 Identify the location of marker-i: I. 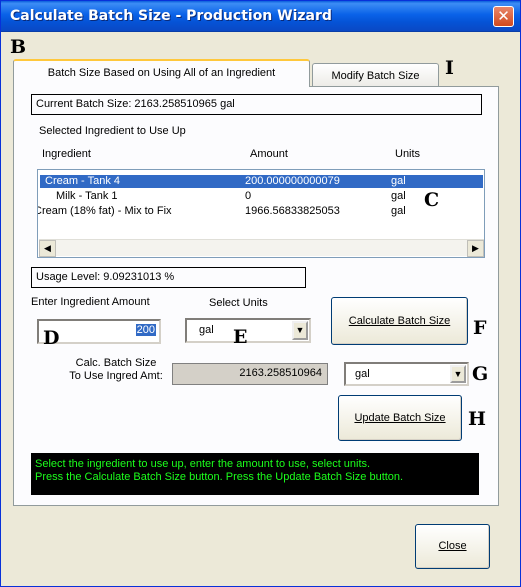
(449, 68).